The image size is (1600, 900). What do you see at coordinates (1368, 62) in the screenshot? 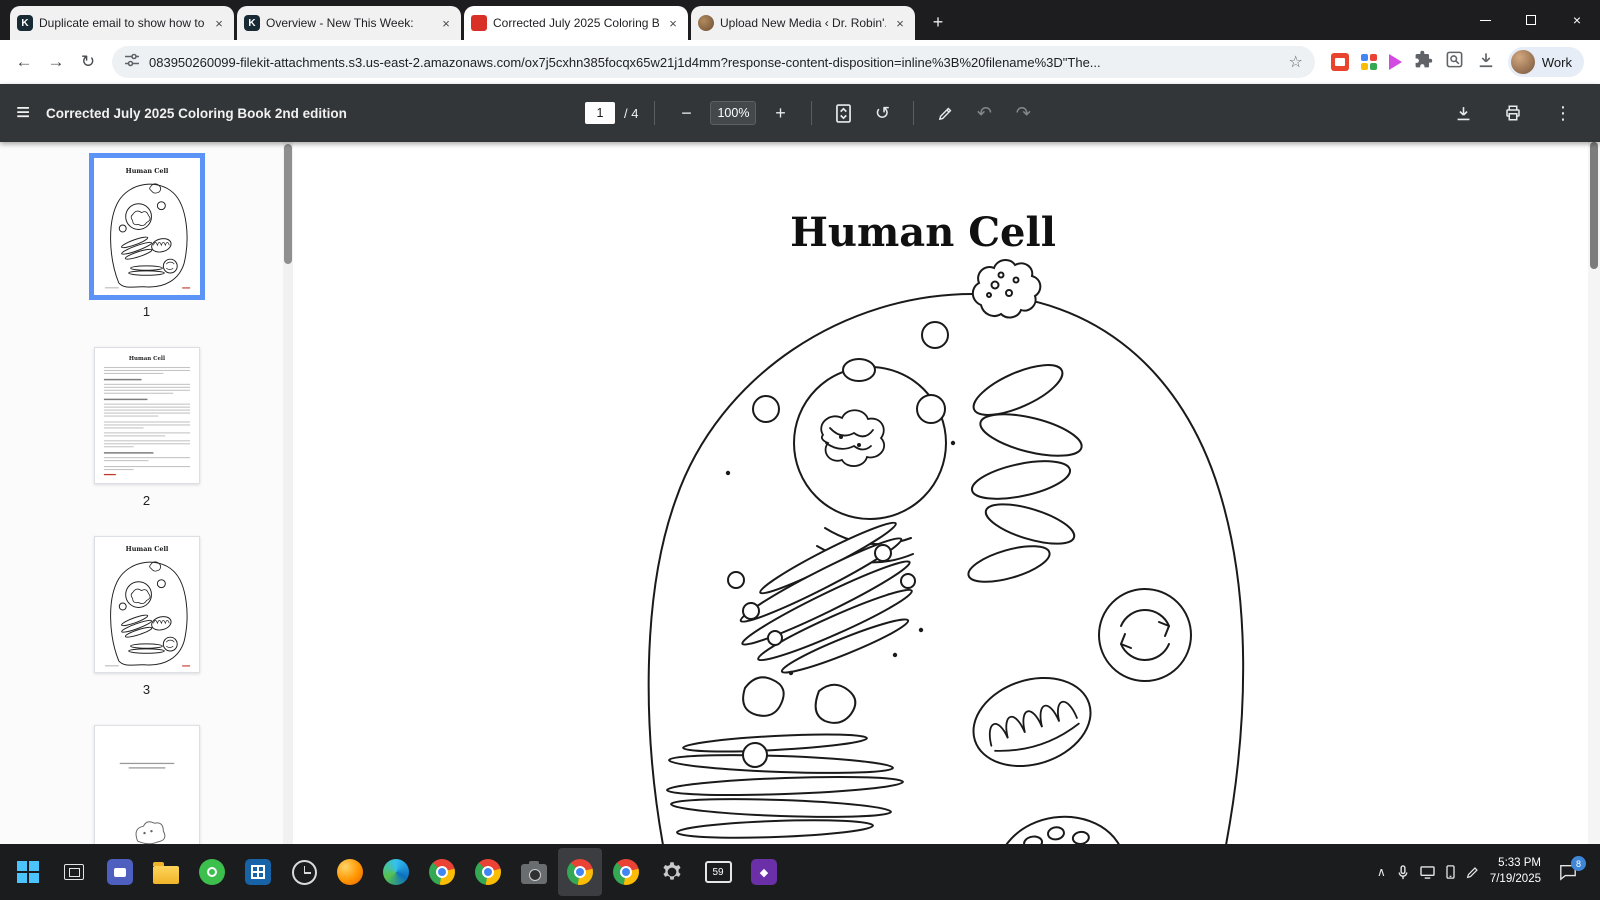
I see `extension-icon-grid` at bounding box center [1368, 62].